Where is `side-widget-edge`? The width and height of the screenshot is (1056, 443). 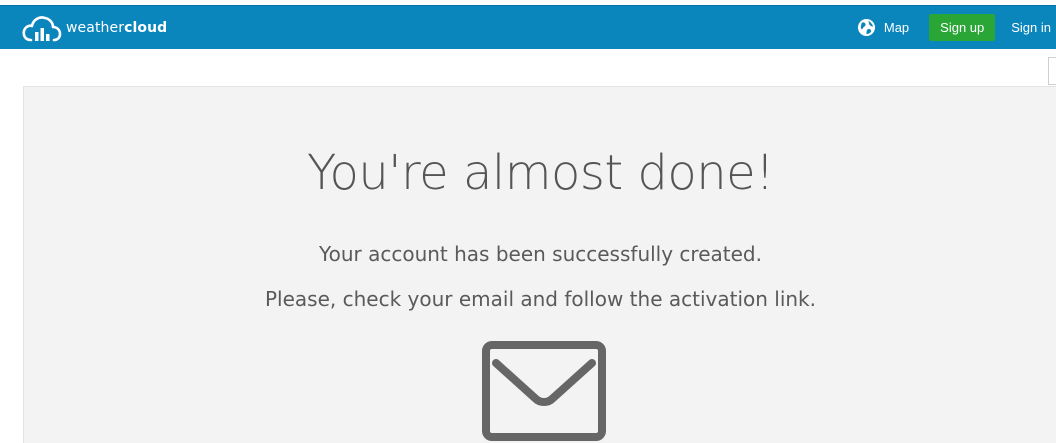
side-widget-edge is located at coordinates (1052, 71).